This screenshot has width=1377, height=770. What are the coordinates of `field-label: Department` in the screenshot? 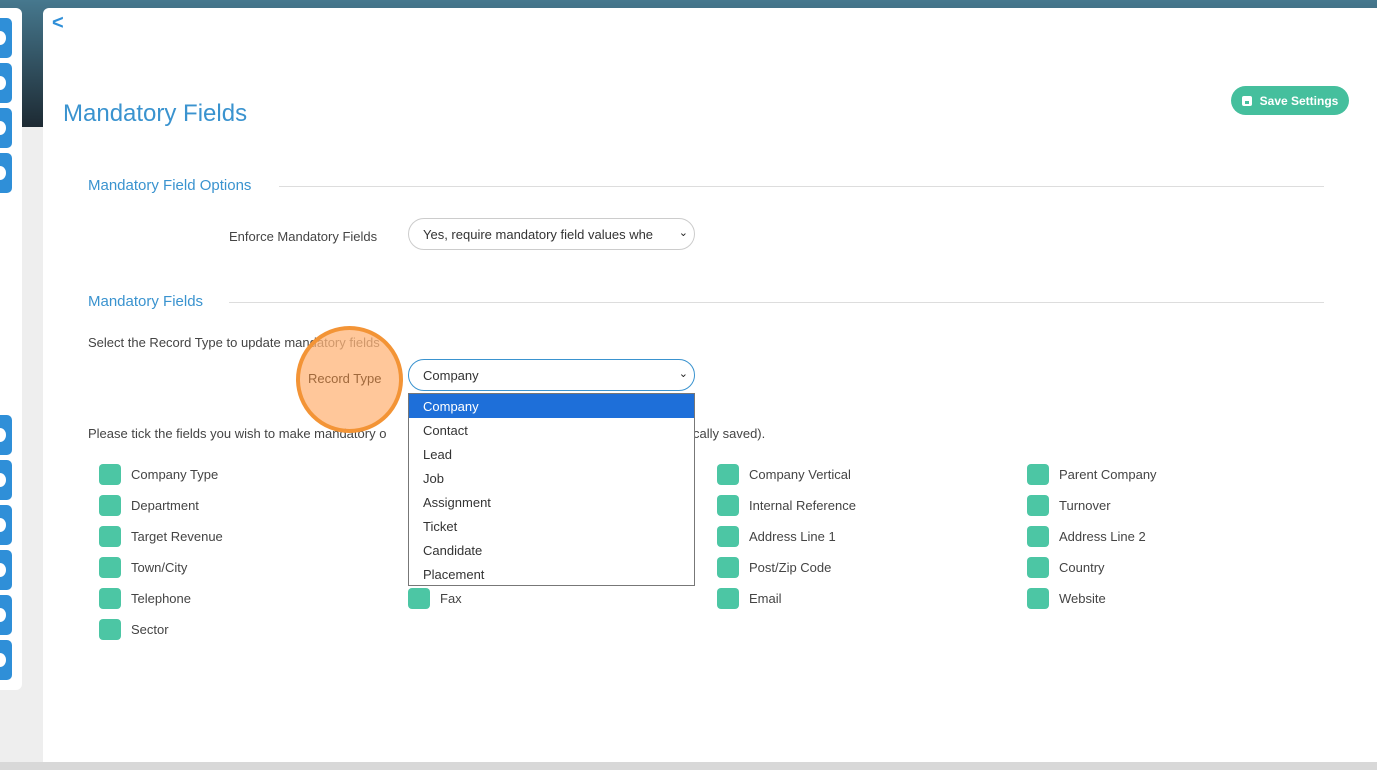 It's located at (165, 505).